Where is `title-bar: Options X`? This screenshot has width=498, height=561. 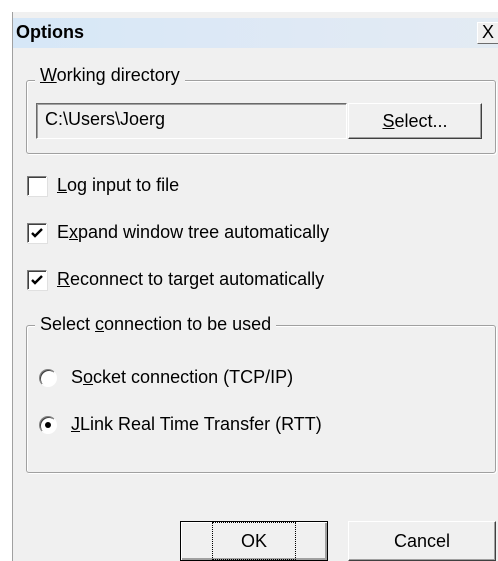 title-bar: Options X is located at coordinates (255, 33).